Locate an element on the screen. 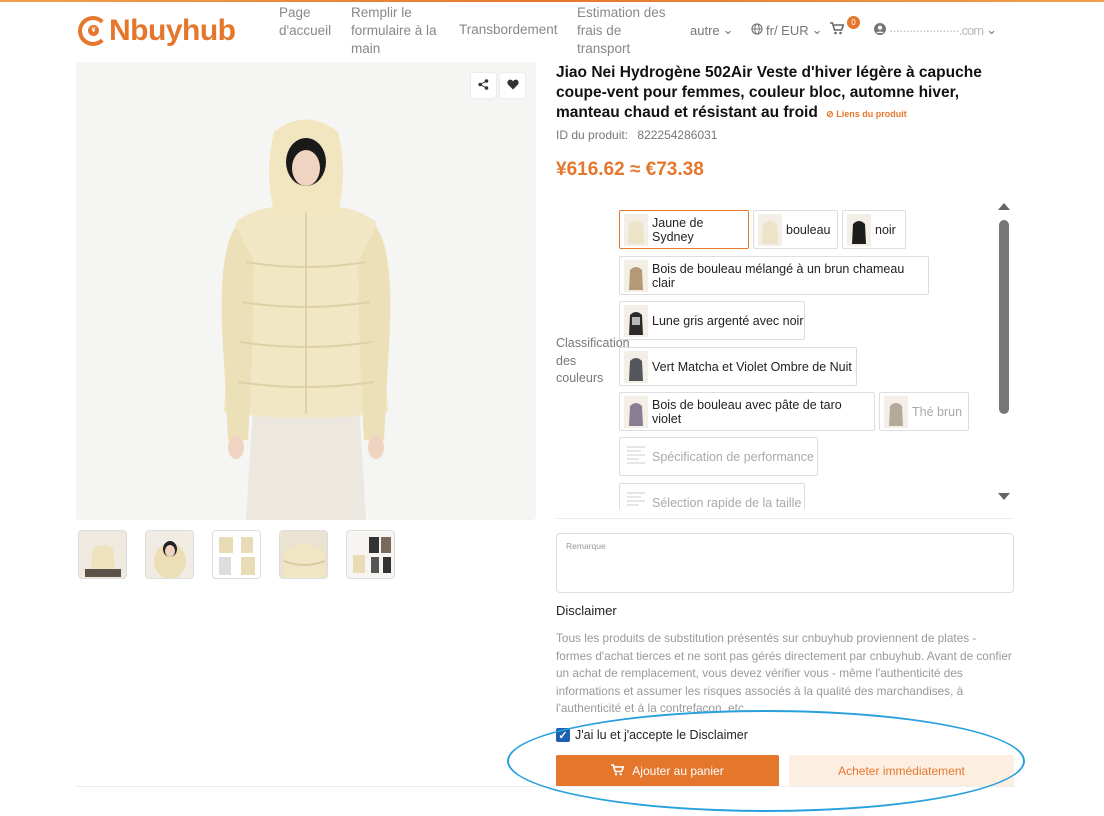 This screenshot has width=1104, height=816. user-icon is located at coordinates (880, 30).